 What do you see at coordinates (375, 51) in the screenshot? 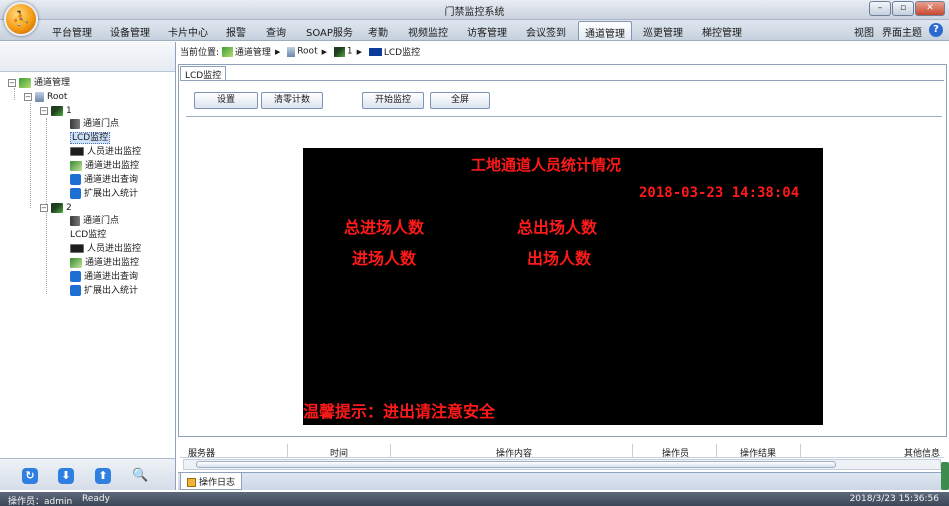
I see `lcd-icon` at bounding box center [375, 51].